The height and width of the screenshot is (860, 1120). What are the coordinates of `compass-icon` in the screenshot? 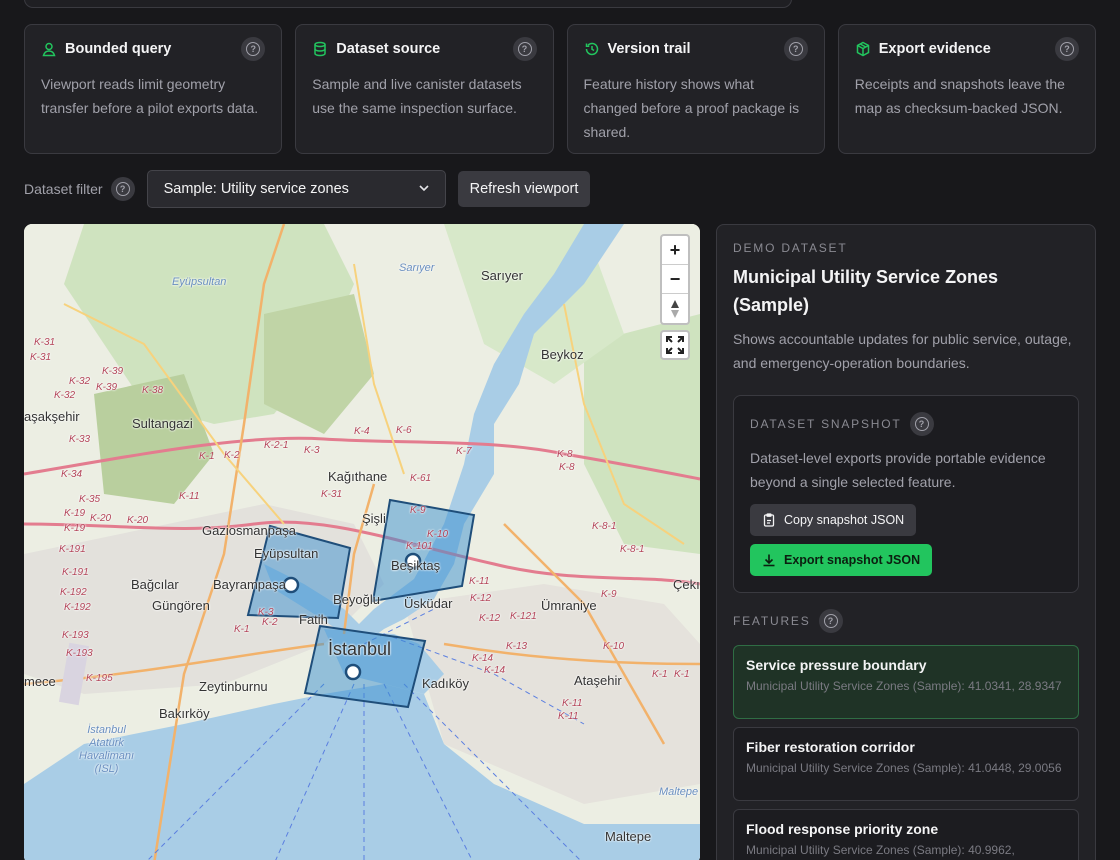 It's located at (675, 308).